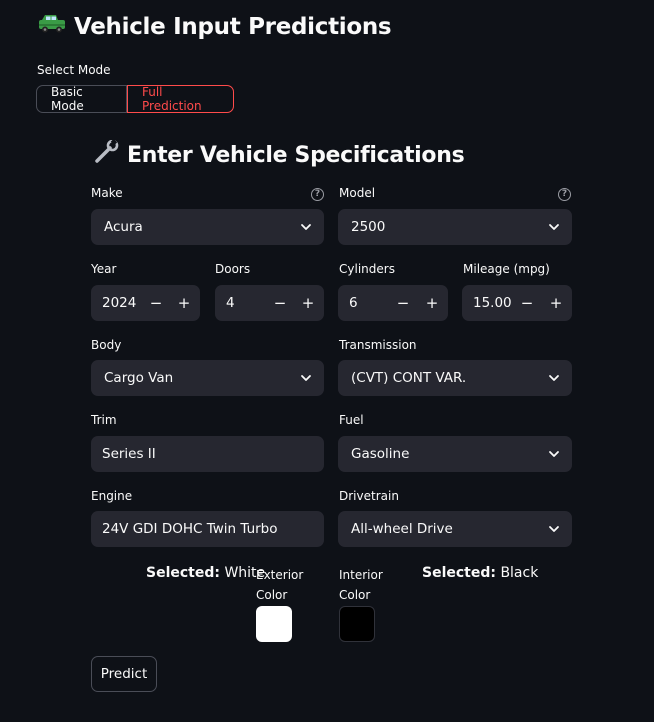 The image size is (654, 722). I want to click on fuel-label: Fuel, so click(351, 420).